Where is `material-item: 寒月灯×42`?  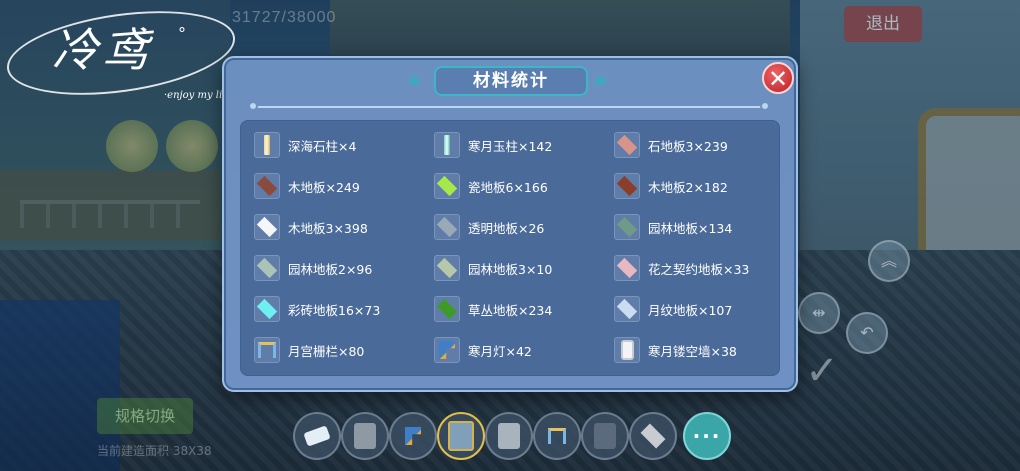
material-item: 寒月灯×42 is located at coordinates (522, 350).